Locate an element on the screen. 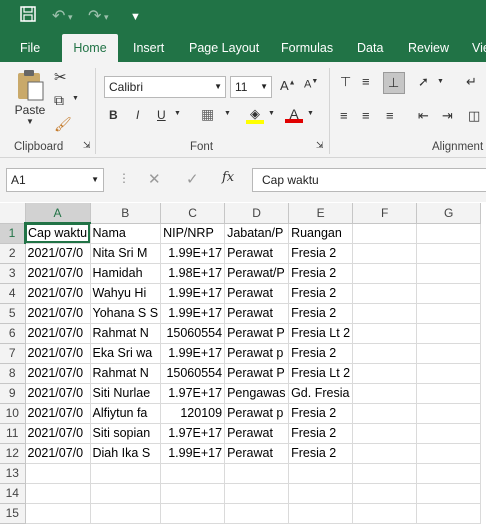  cell-E1: Ruangan is located at coordinates (321, 233).